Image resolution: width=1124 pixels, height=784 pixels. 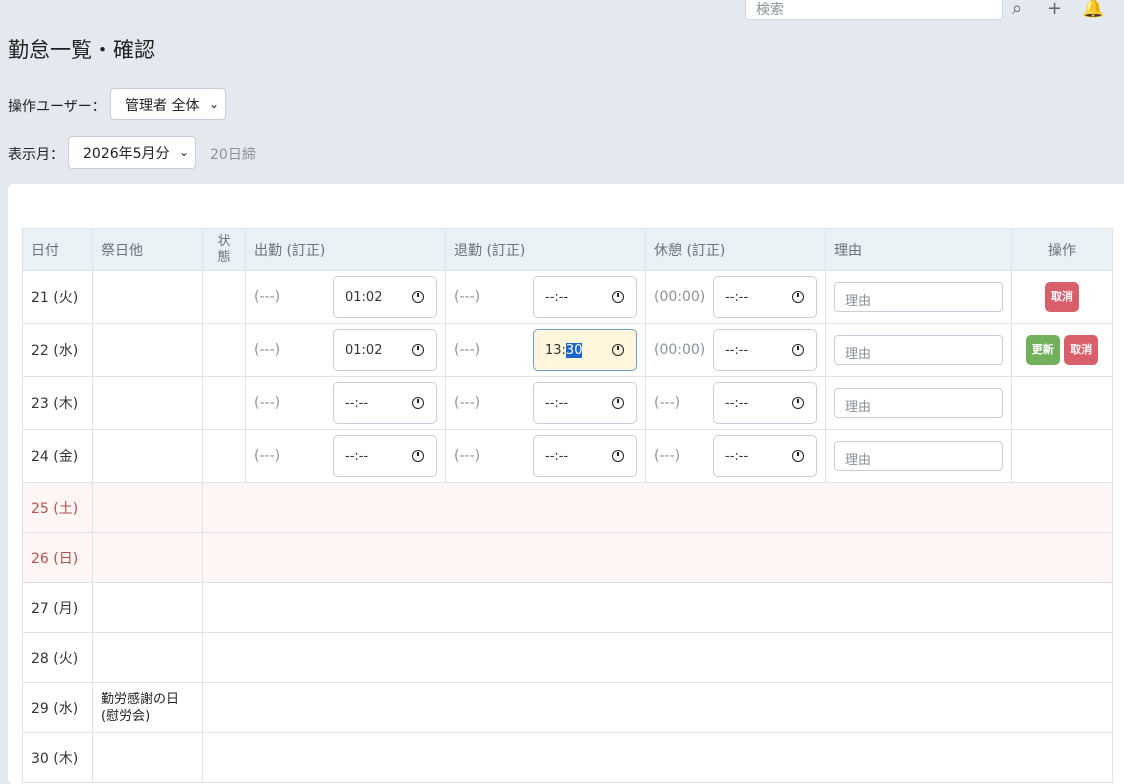 I want to click on table-row: 28 (火), so click(x=567, y=657).